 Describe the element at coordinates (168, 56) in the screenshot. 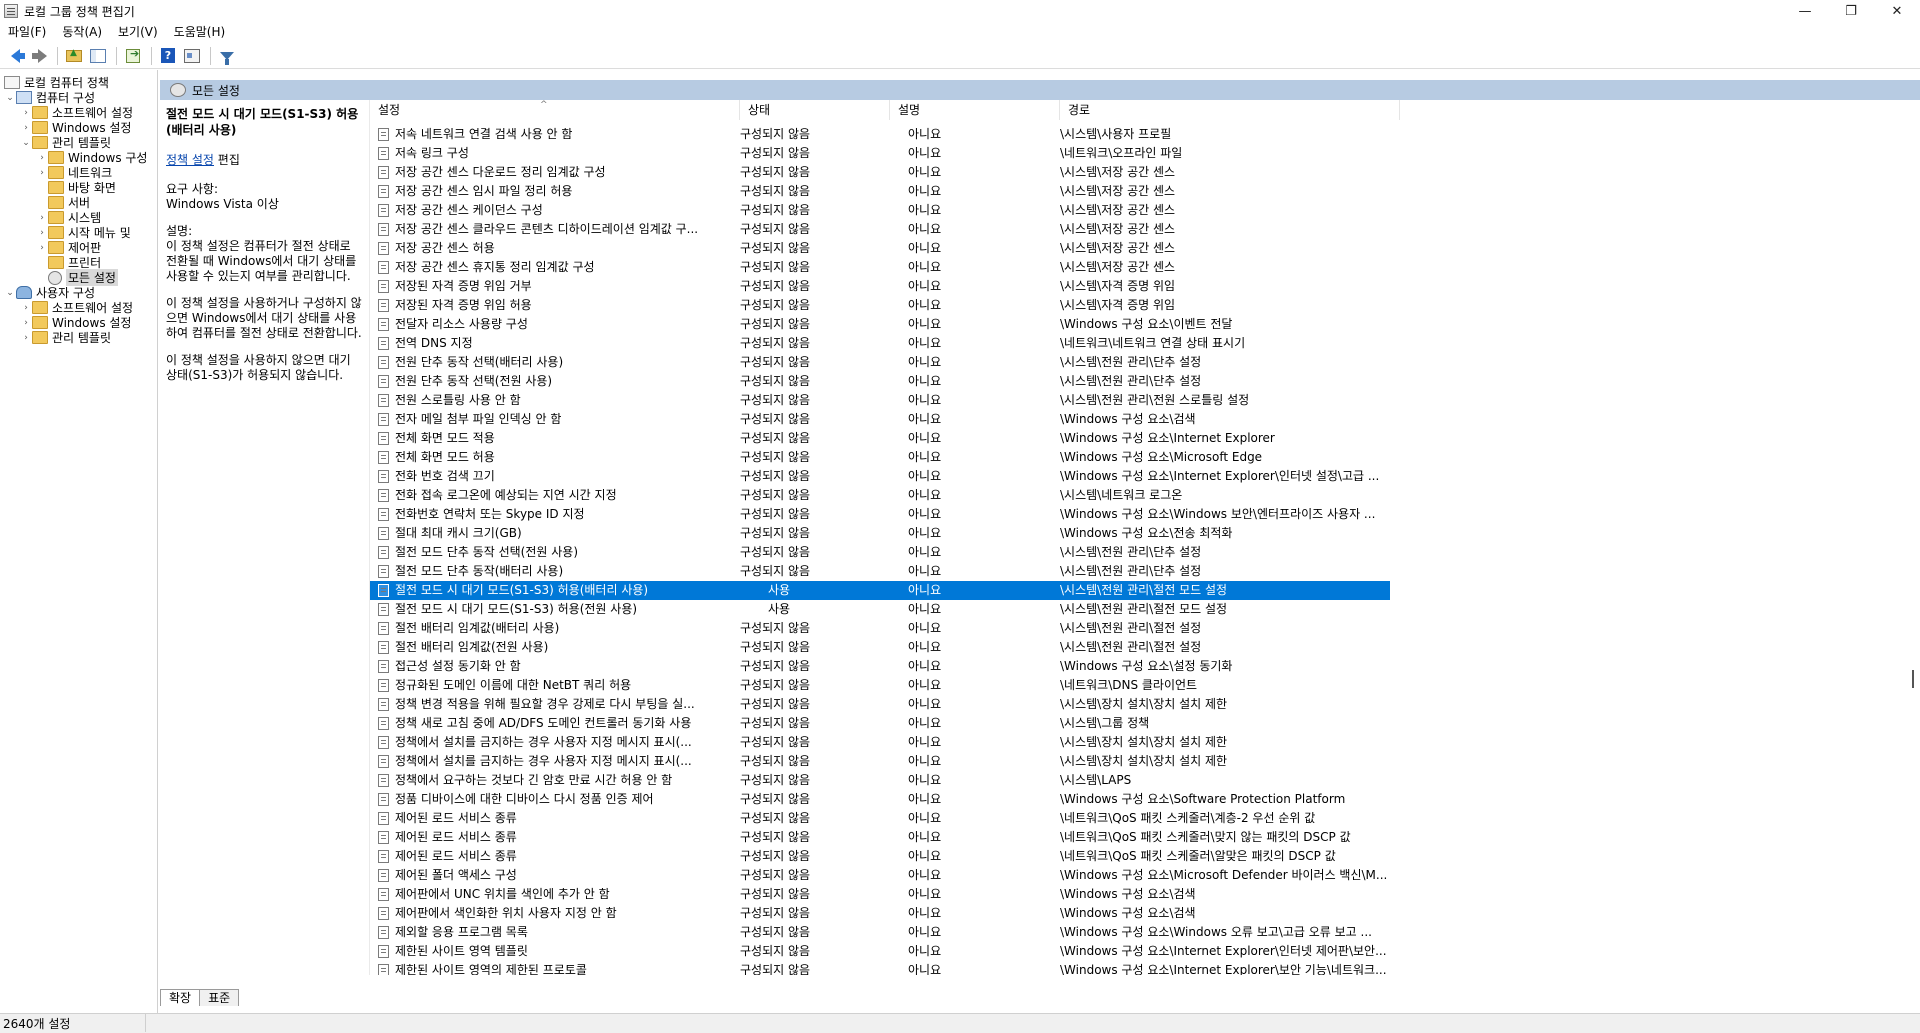

I see `help-button: ?` at that location.